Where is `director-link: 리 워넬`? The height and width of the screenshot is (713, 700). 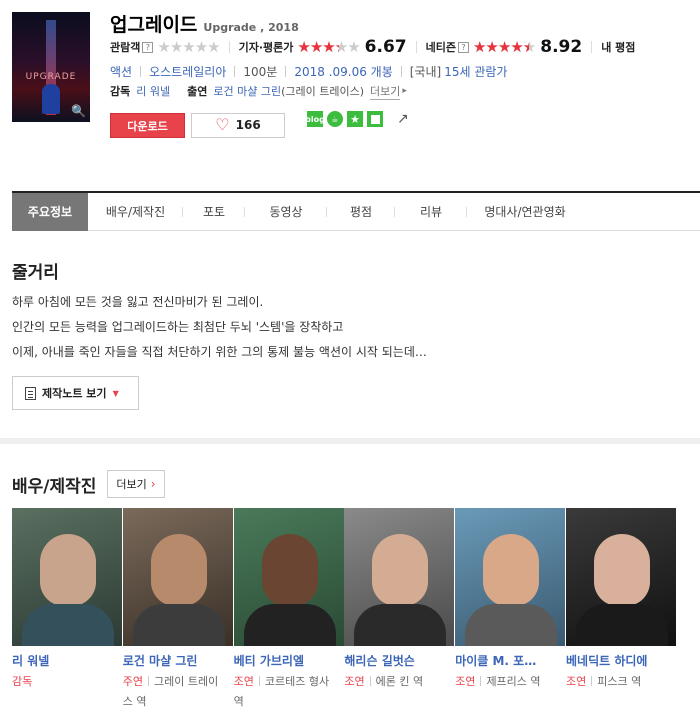 director-link: 리 워넬 is located at coordinates (153, 91).